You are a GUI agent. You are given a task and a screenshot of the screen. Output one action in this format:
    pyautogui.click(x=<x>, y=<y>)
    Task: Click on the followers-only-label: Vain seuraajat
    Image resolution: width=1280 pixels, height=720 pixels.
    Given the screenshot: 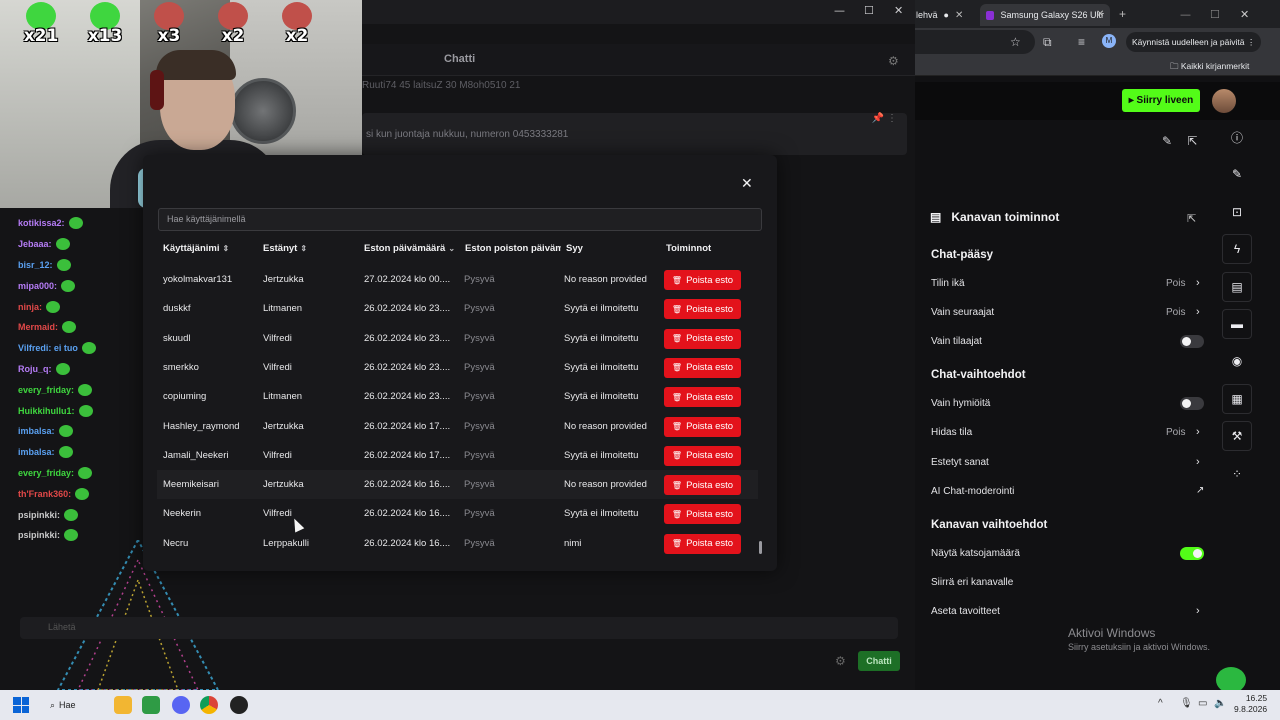 What is the action you would take?
    pyautogui.click(x=962, y=312)
    